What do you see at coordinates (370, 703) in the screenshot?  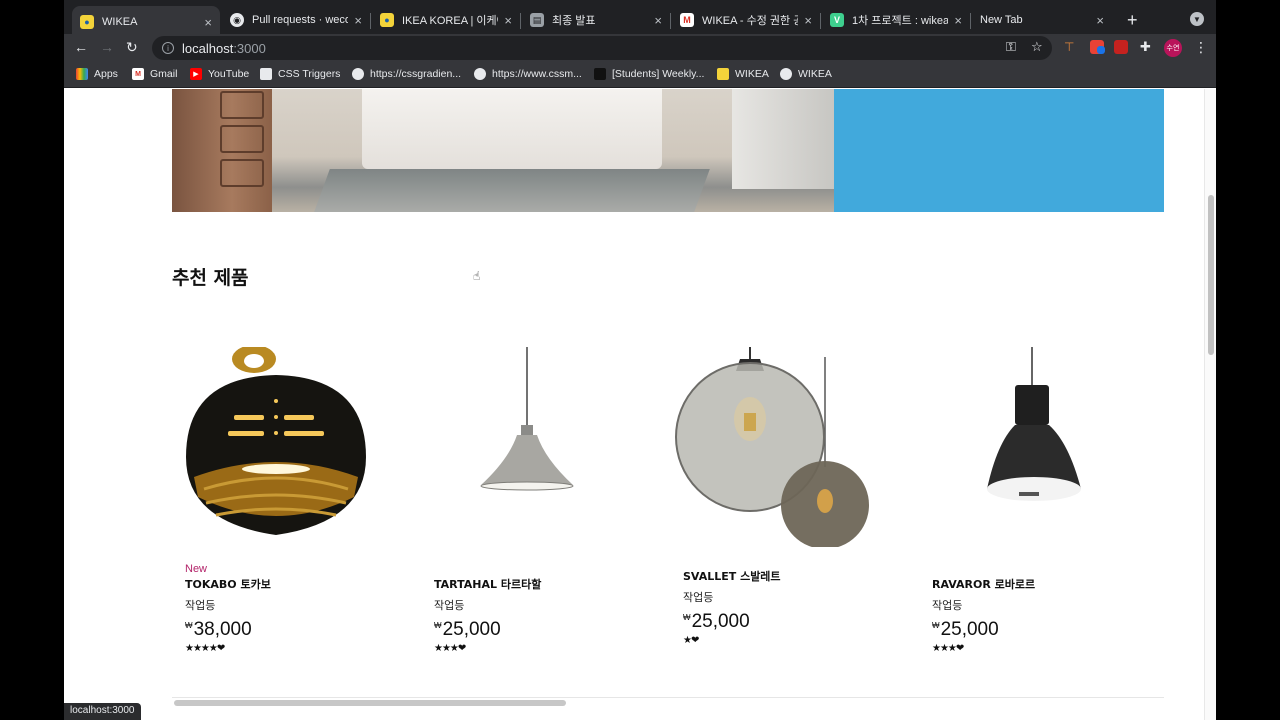 I see `carousel-scroll-thumb` at bounding box center [370, 703].